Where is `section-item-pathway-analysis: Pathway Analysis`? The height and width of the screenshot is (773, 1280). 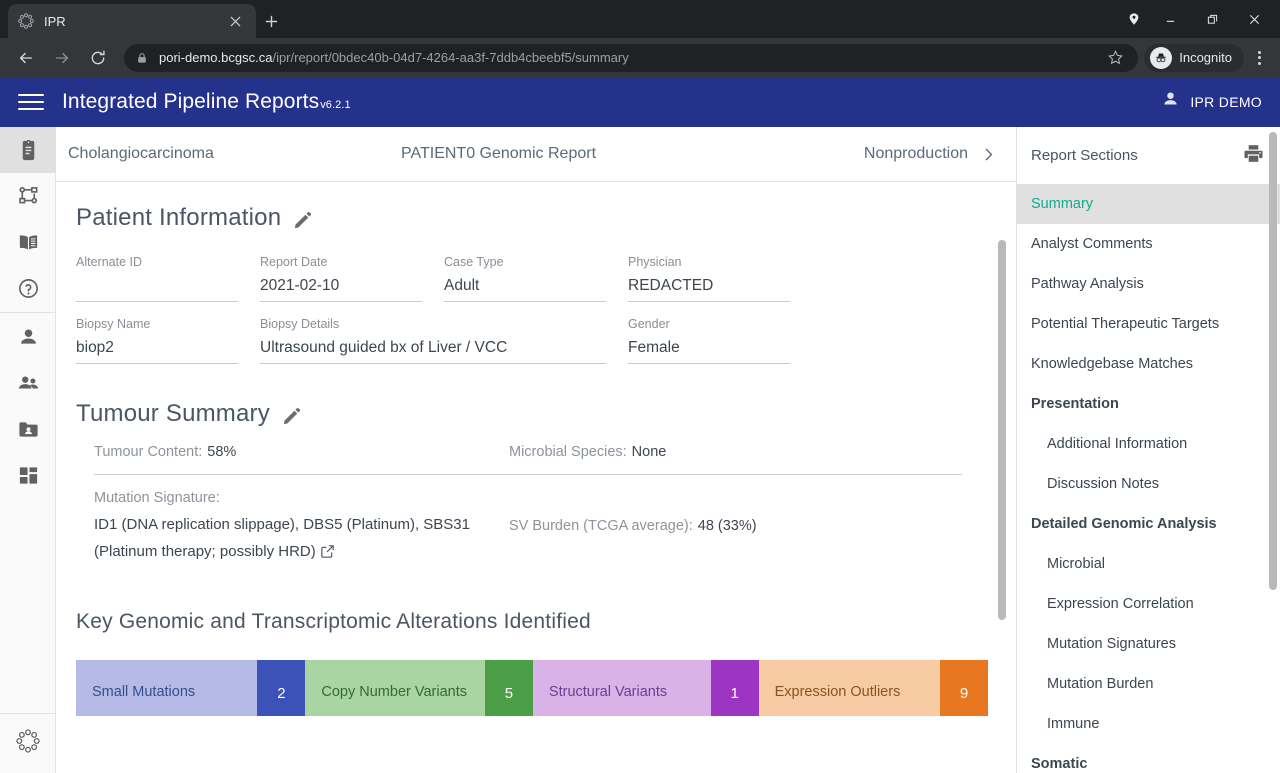
section-item-pathway-analysis: Pathway Analysis is located at coordinates (1148, 284).